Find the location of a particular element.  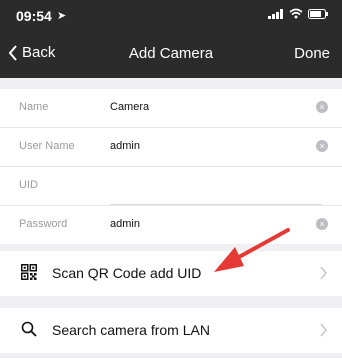

qr-code-icon is located at coordinates (29, 272).